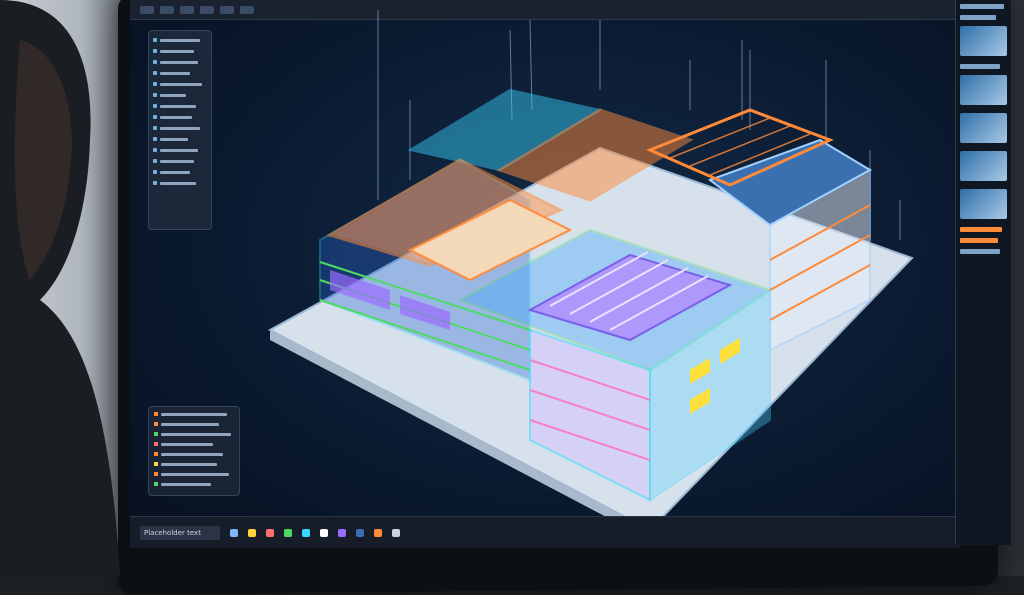 This screenshot has width=1024, height=595. I want to click on taskbar: Placeholder text, so click(545, 532).